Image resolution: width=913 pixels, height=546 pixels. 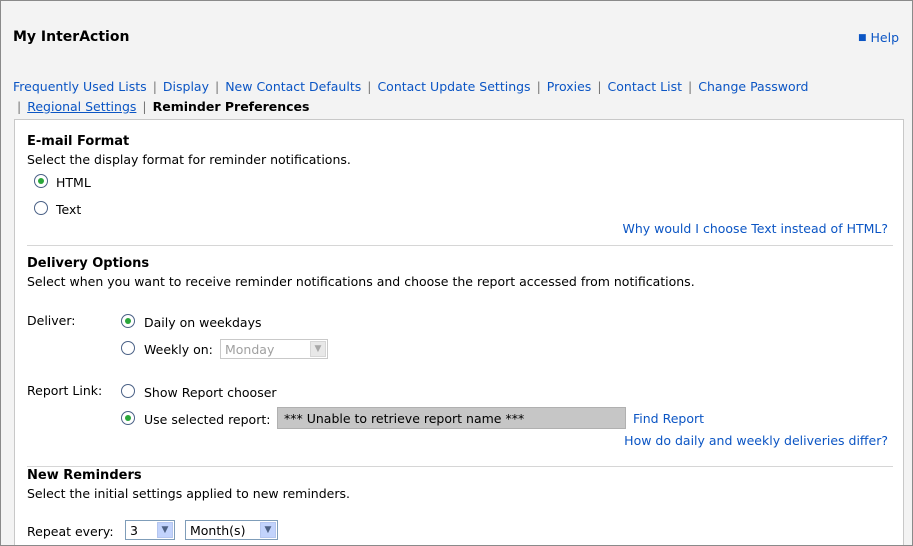 What do you see at coordinates (755, 228) in the screenshot?
I see `text-vs-html-help-link: Why would I choose Text instead of HTML?` at bounding box center [755, 228].